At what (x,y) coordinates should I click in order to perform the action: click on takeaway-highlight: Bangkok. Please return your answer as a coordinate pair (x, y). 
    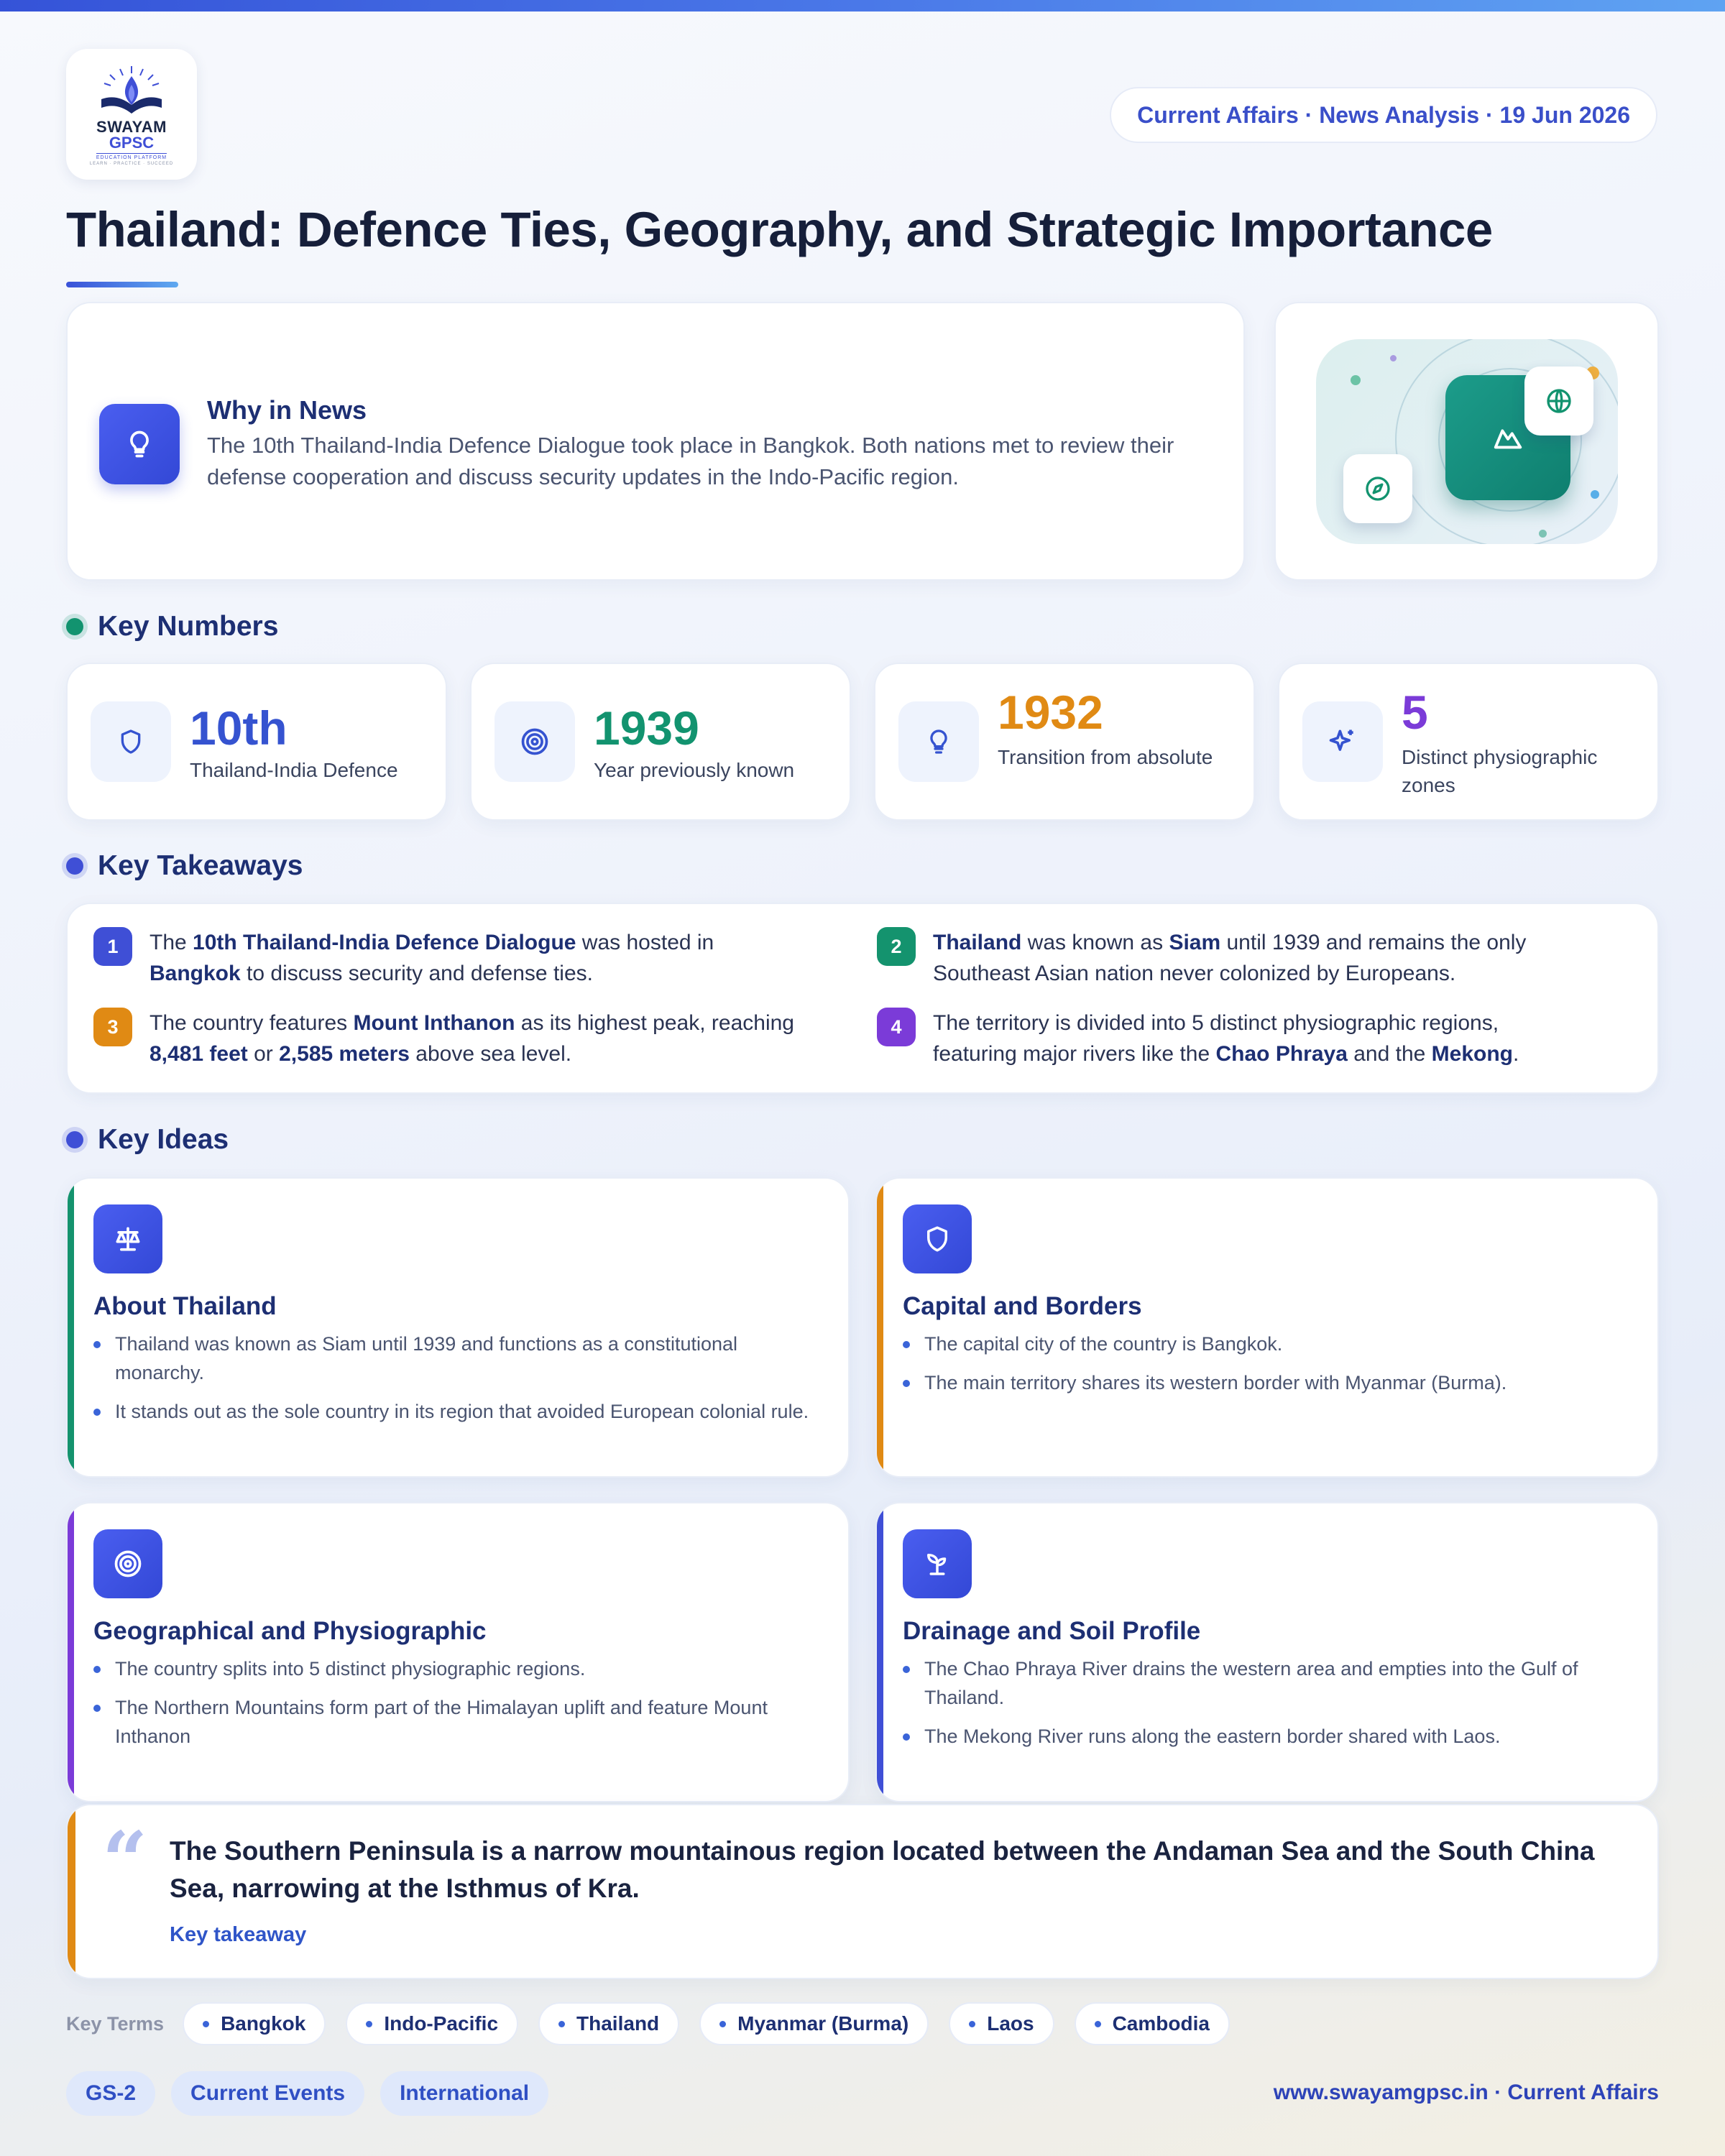
    Looking at the image, I should click on (195, 974).